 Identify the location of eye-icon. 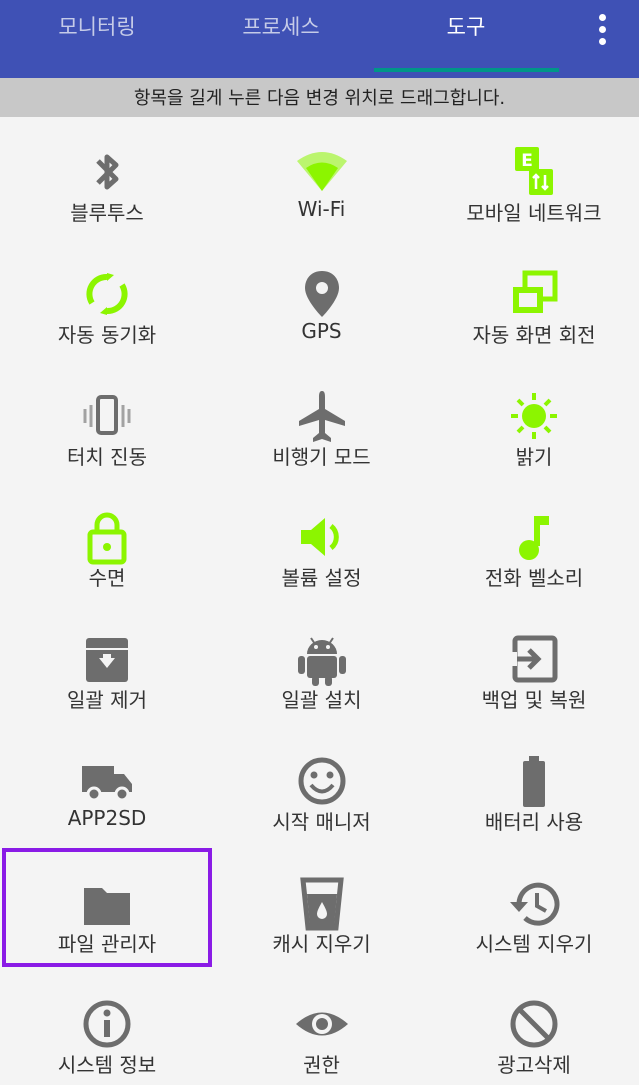
(321, 1024).